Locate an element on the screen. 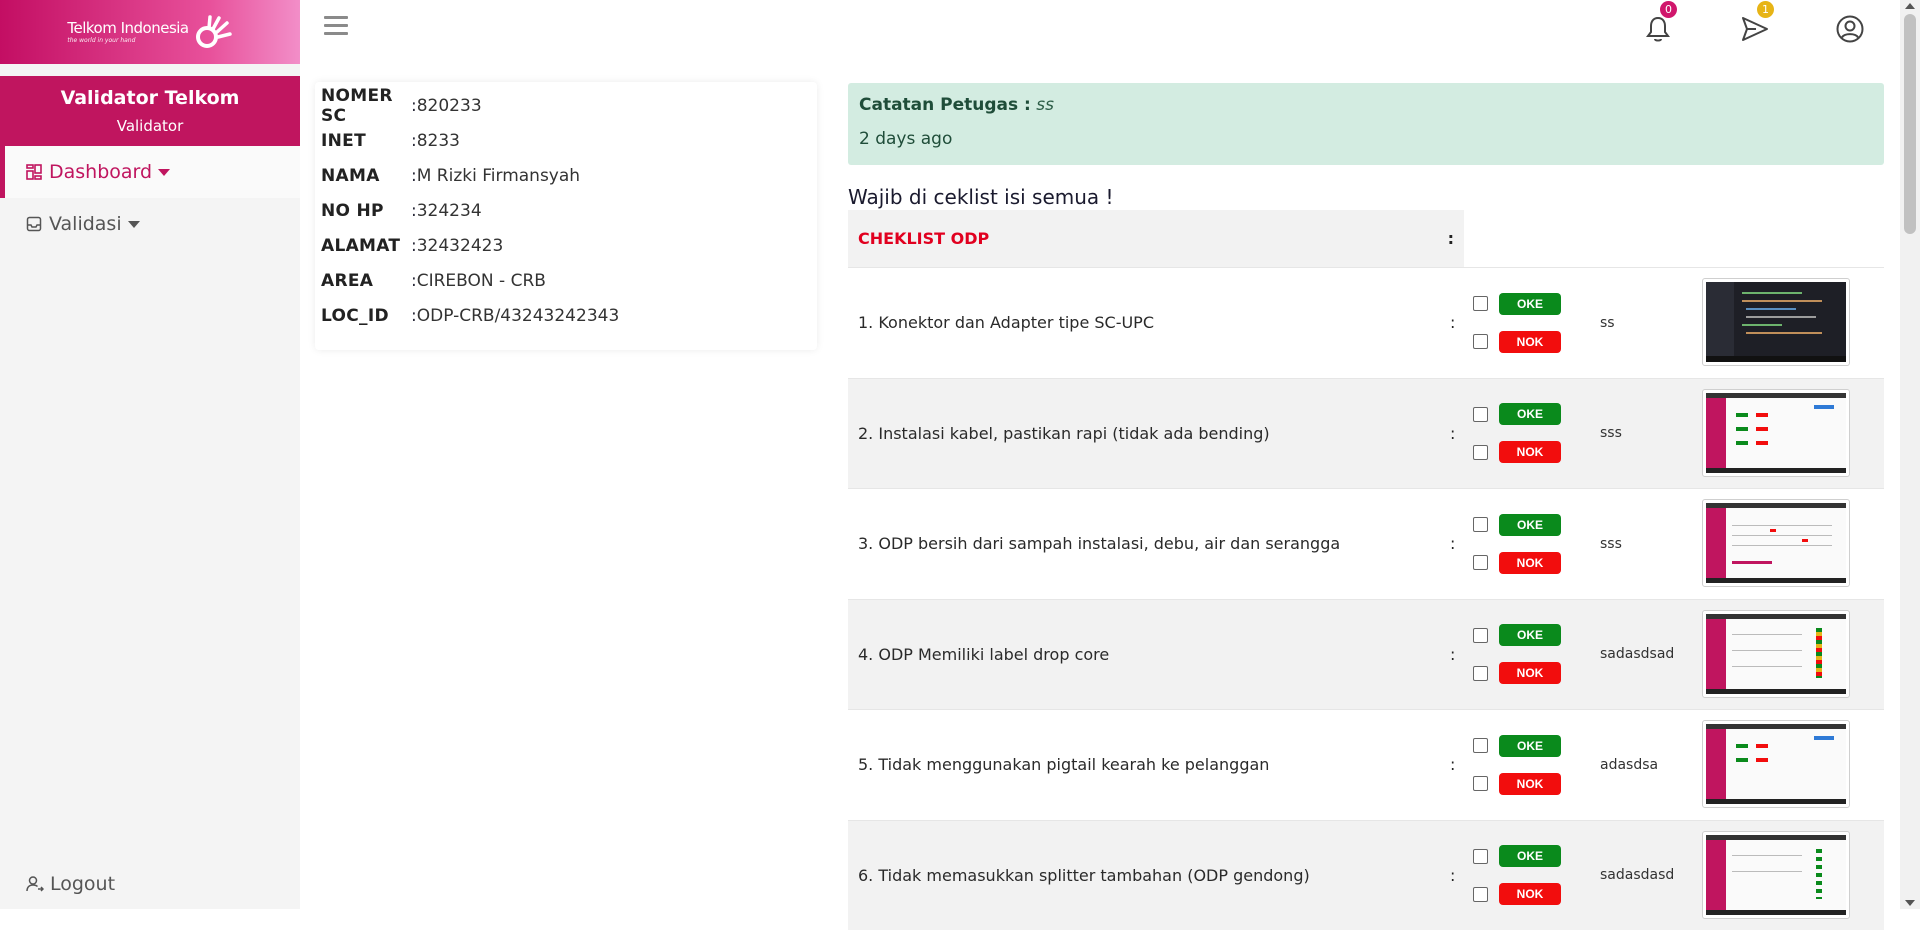  chevron-down-icon is located at coordinates (134, 224).